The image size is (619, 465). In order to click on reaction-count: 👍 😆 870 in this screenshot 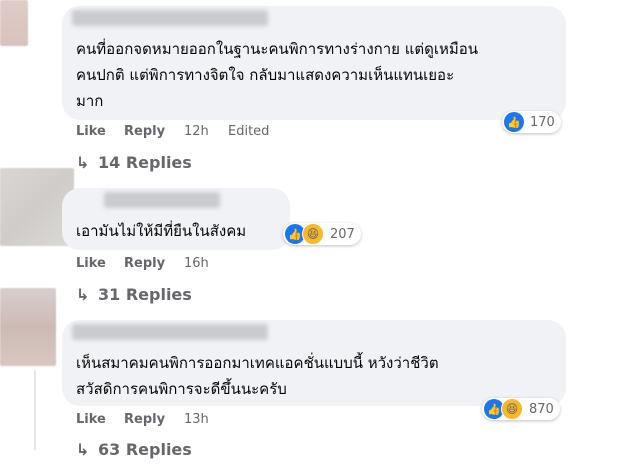, I will do `click(521, 409)`.